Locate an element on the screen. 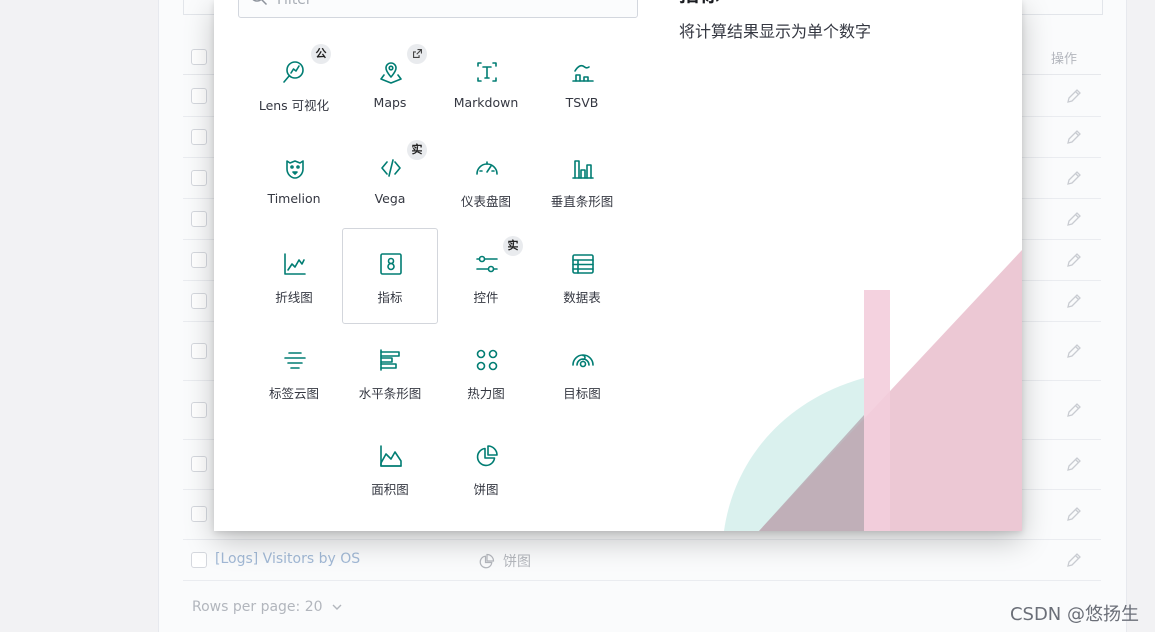 This screenshot has width=1155, height=632. vis-type-label: 折线图 is located at coordinates (294, 297).